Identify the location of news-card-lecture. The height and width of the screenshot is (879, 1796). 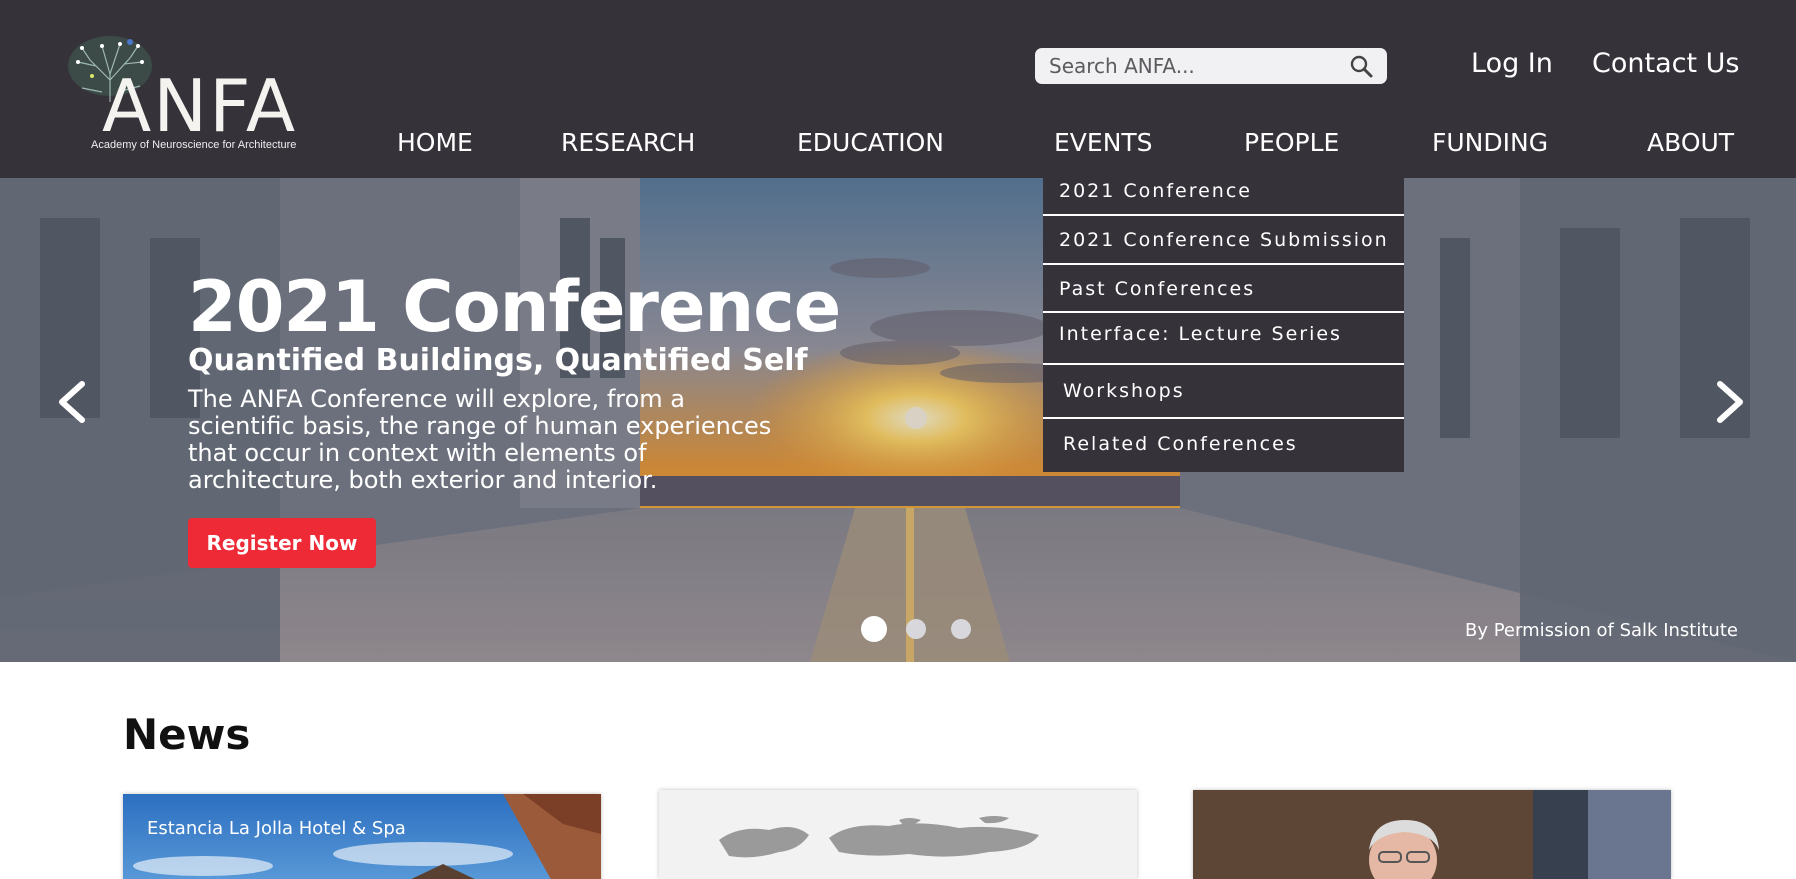
(1432, 834).